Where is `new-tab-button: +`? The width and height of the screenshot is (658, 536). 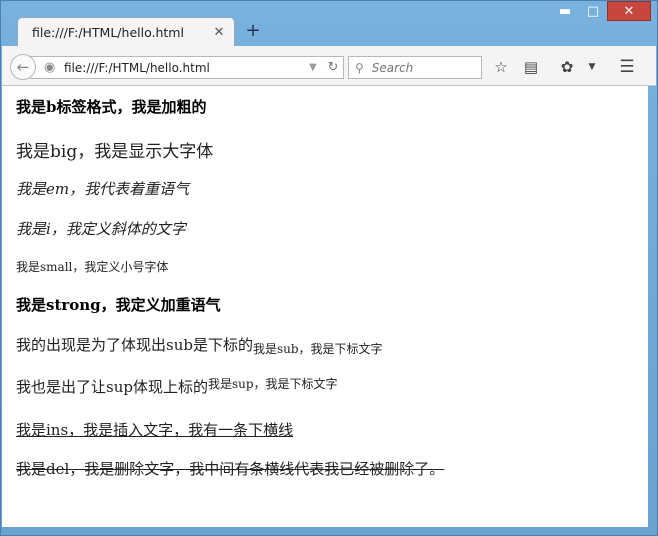
new-tab-button: + is located at coordinates (253, 31).